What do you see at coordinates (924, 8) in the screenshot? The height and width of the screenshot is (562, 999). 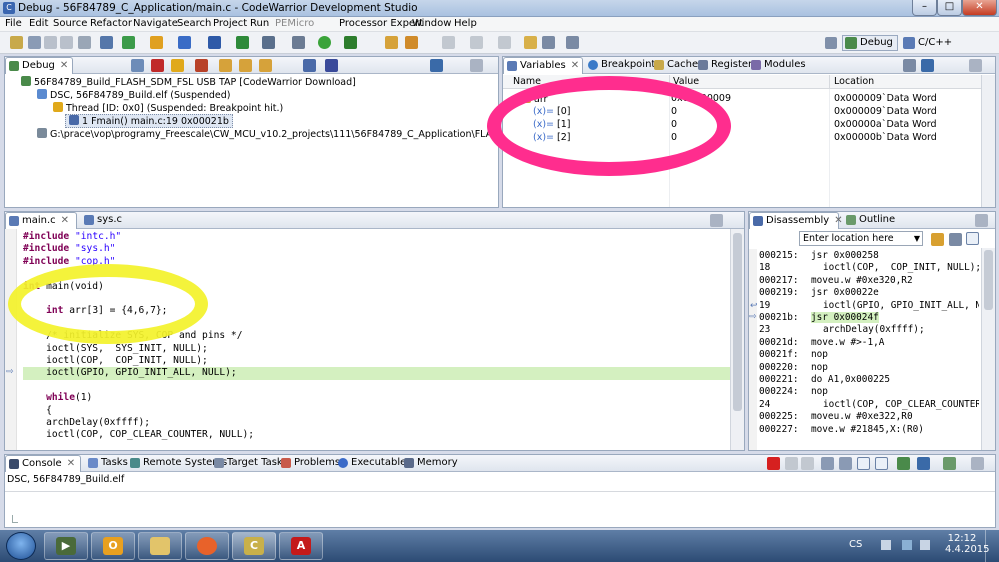 I see `minimize-button: –` at bounding box center [924, 8].